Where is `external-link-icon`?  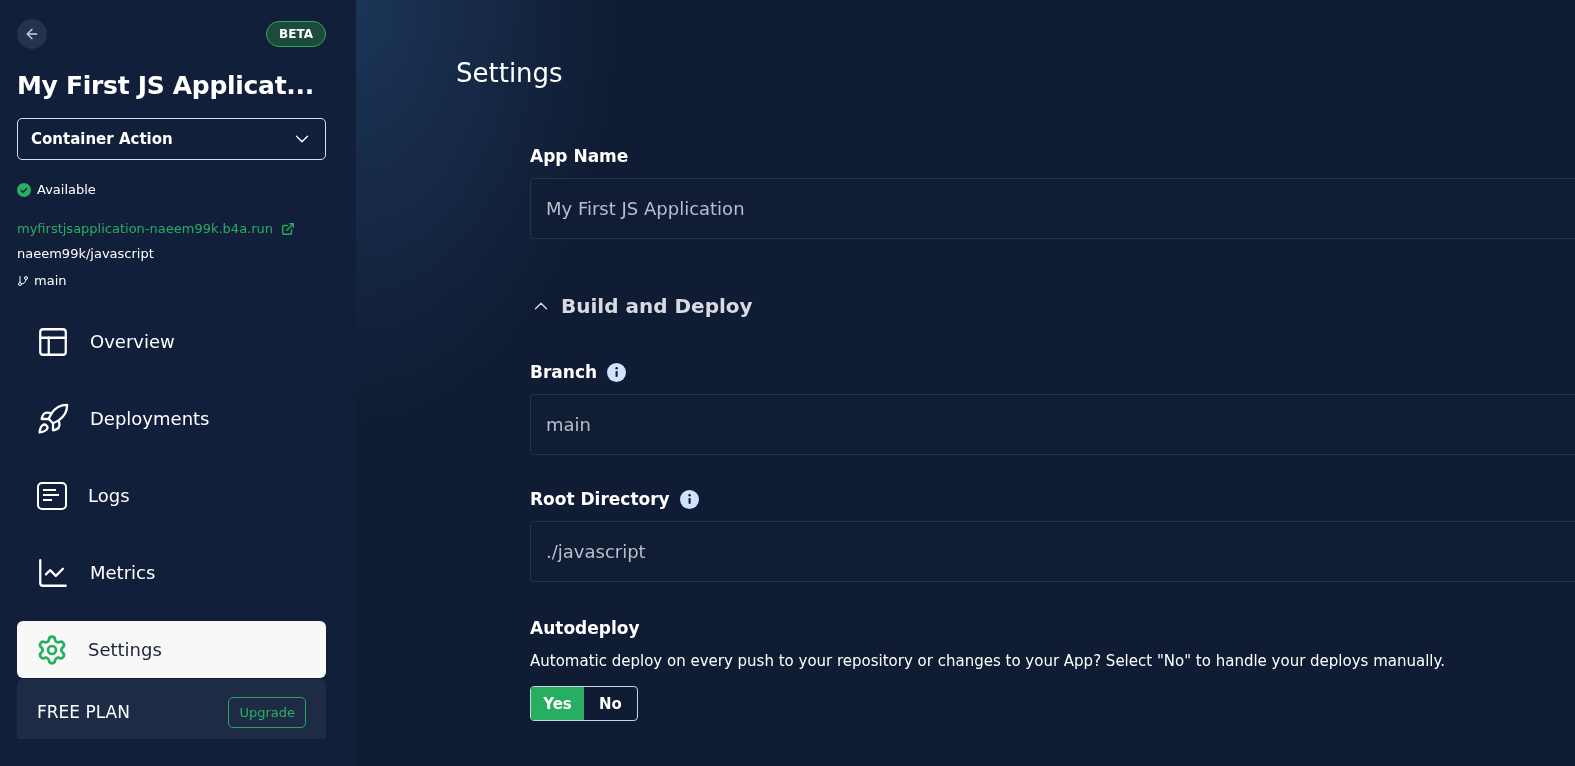 external-link-icon is located at coordinates (288, 228).